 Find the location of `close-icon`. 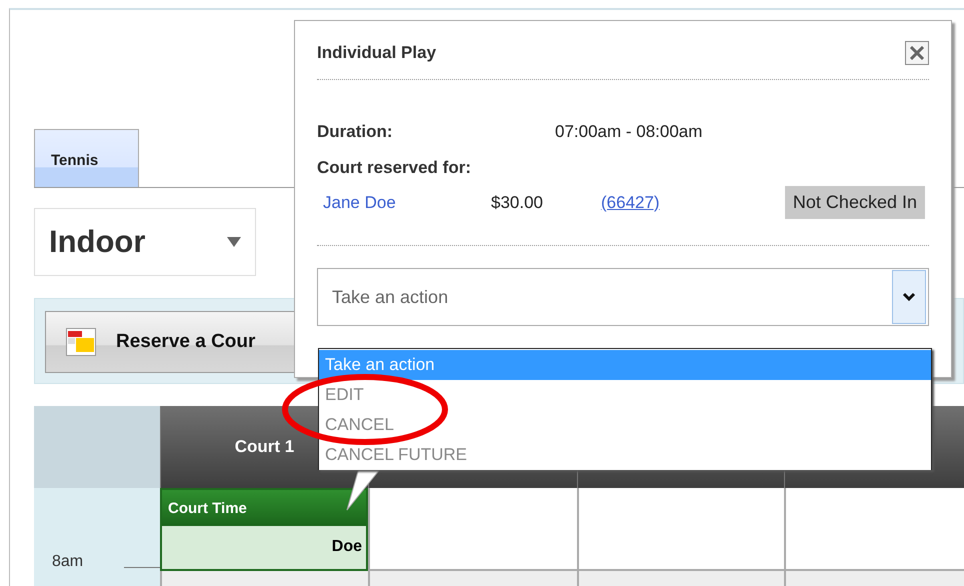

close-icon is located at coordinates (917, 53).